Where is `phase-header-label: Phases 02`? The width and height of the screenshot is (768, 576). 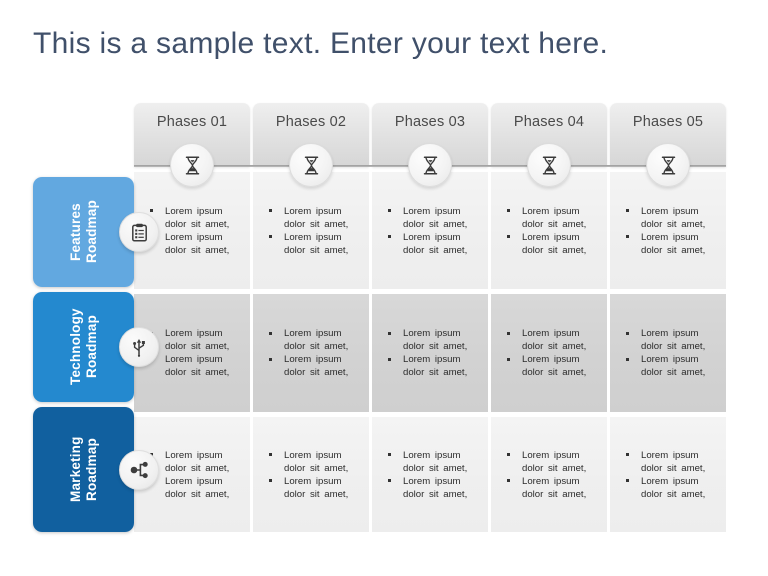 phase-header-label: Phases 02 is located at coordinates (311, 122).